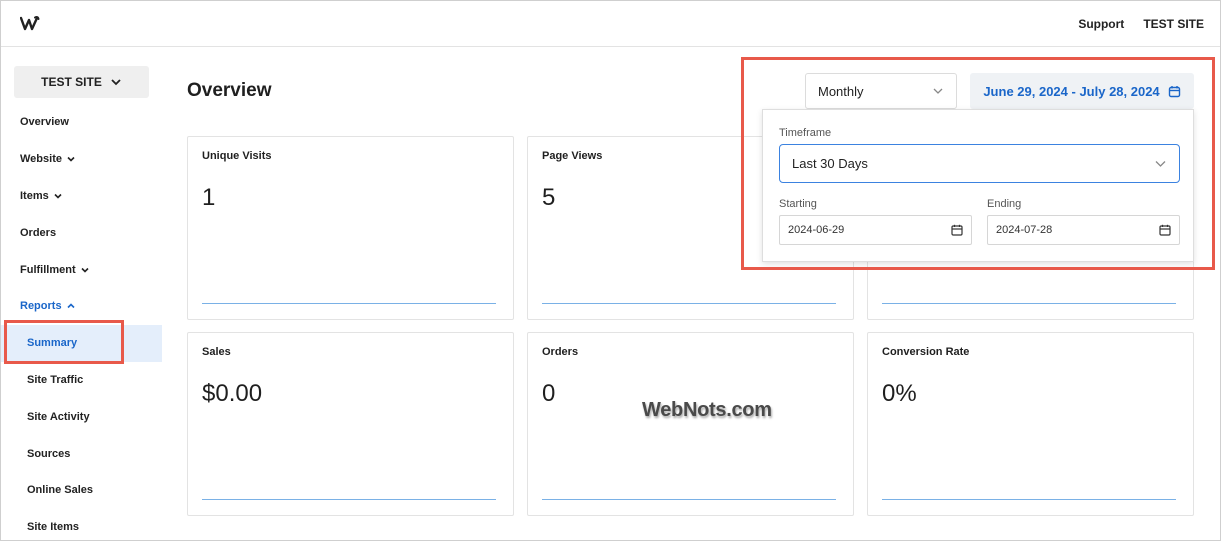 Image resolution: width=1221 pixels, height=541 pixels. Describe the element at coordinates (572, 156) in the screenshot. I see `stat-card-label: Page Views` at that location.